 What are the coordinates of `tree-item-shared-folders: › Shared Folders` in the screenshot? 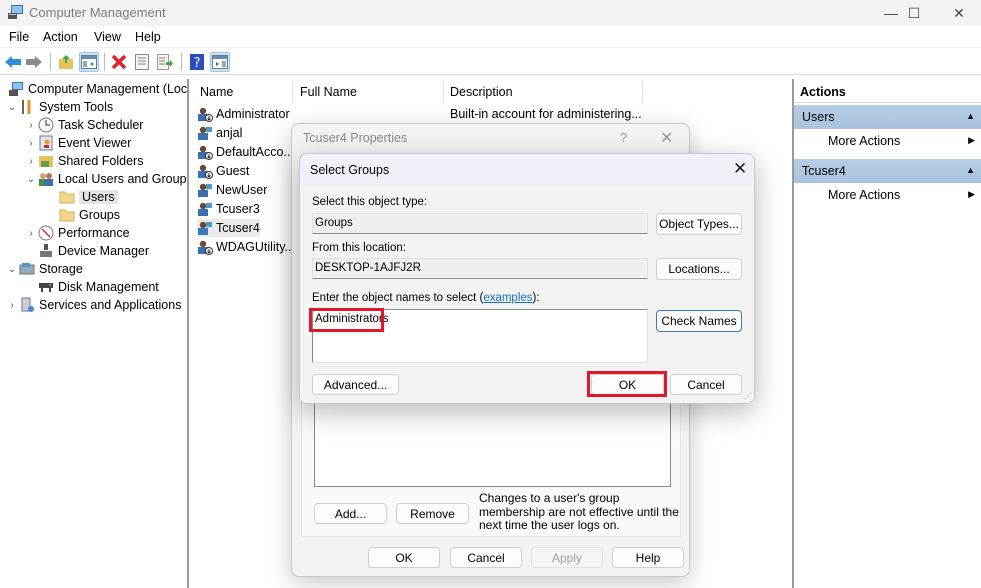 It's located at (83, 161).